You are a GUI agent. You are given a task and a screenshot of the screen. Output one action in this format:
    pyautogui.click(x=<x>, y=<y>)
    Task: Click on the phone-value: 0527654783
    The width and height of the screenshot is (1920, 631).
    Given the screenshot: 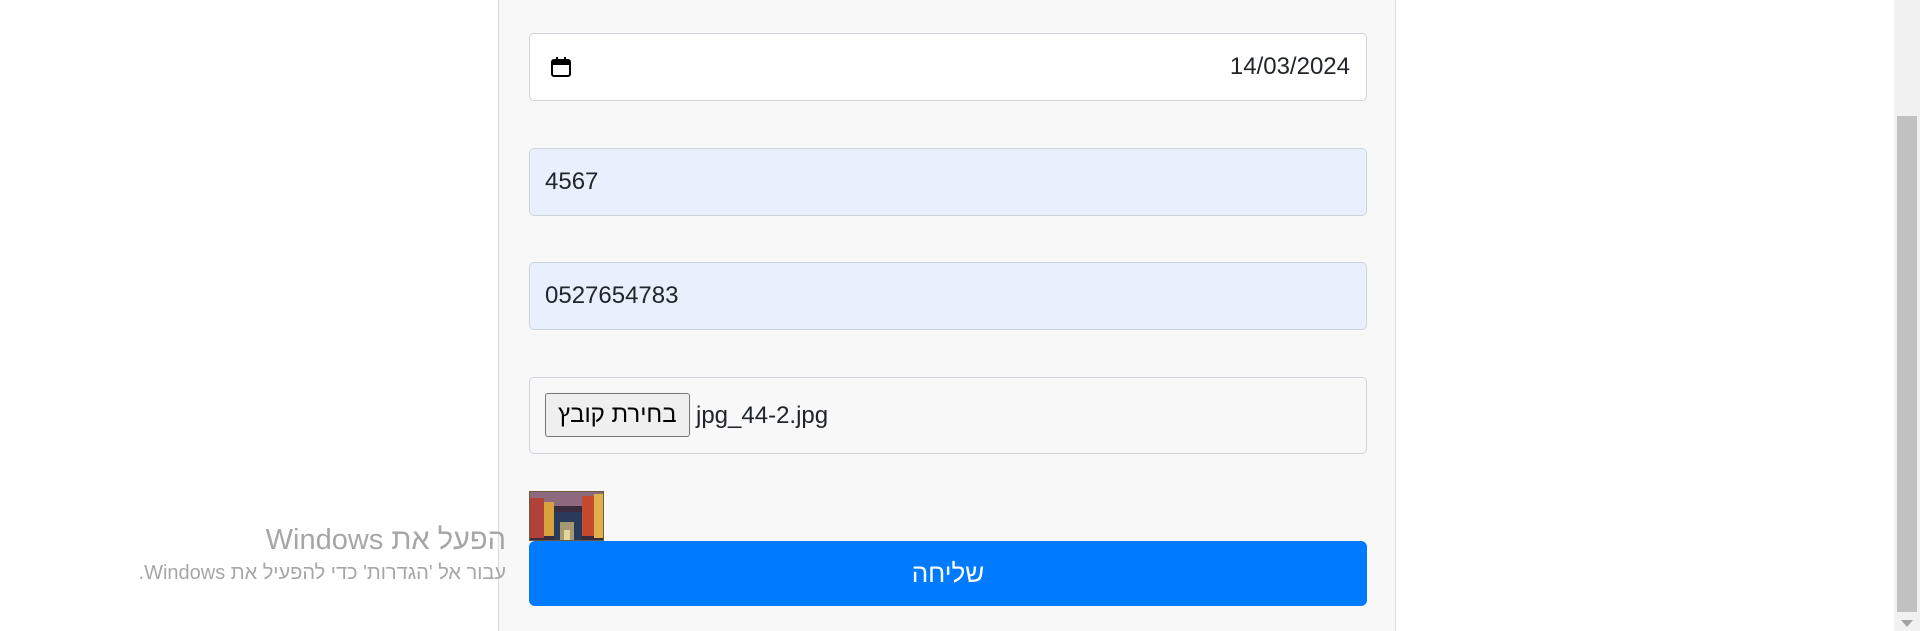 What is the action you would take?
    pyautogui.click(x=612, y=295)
    